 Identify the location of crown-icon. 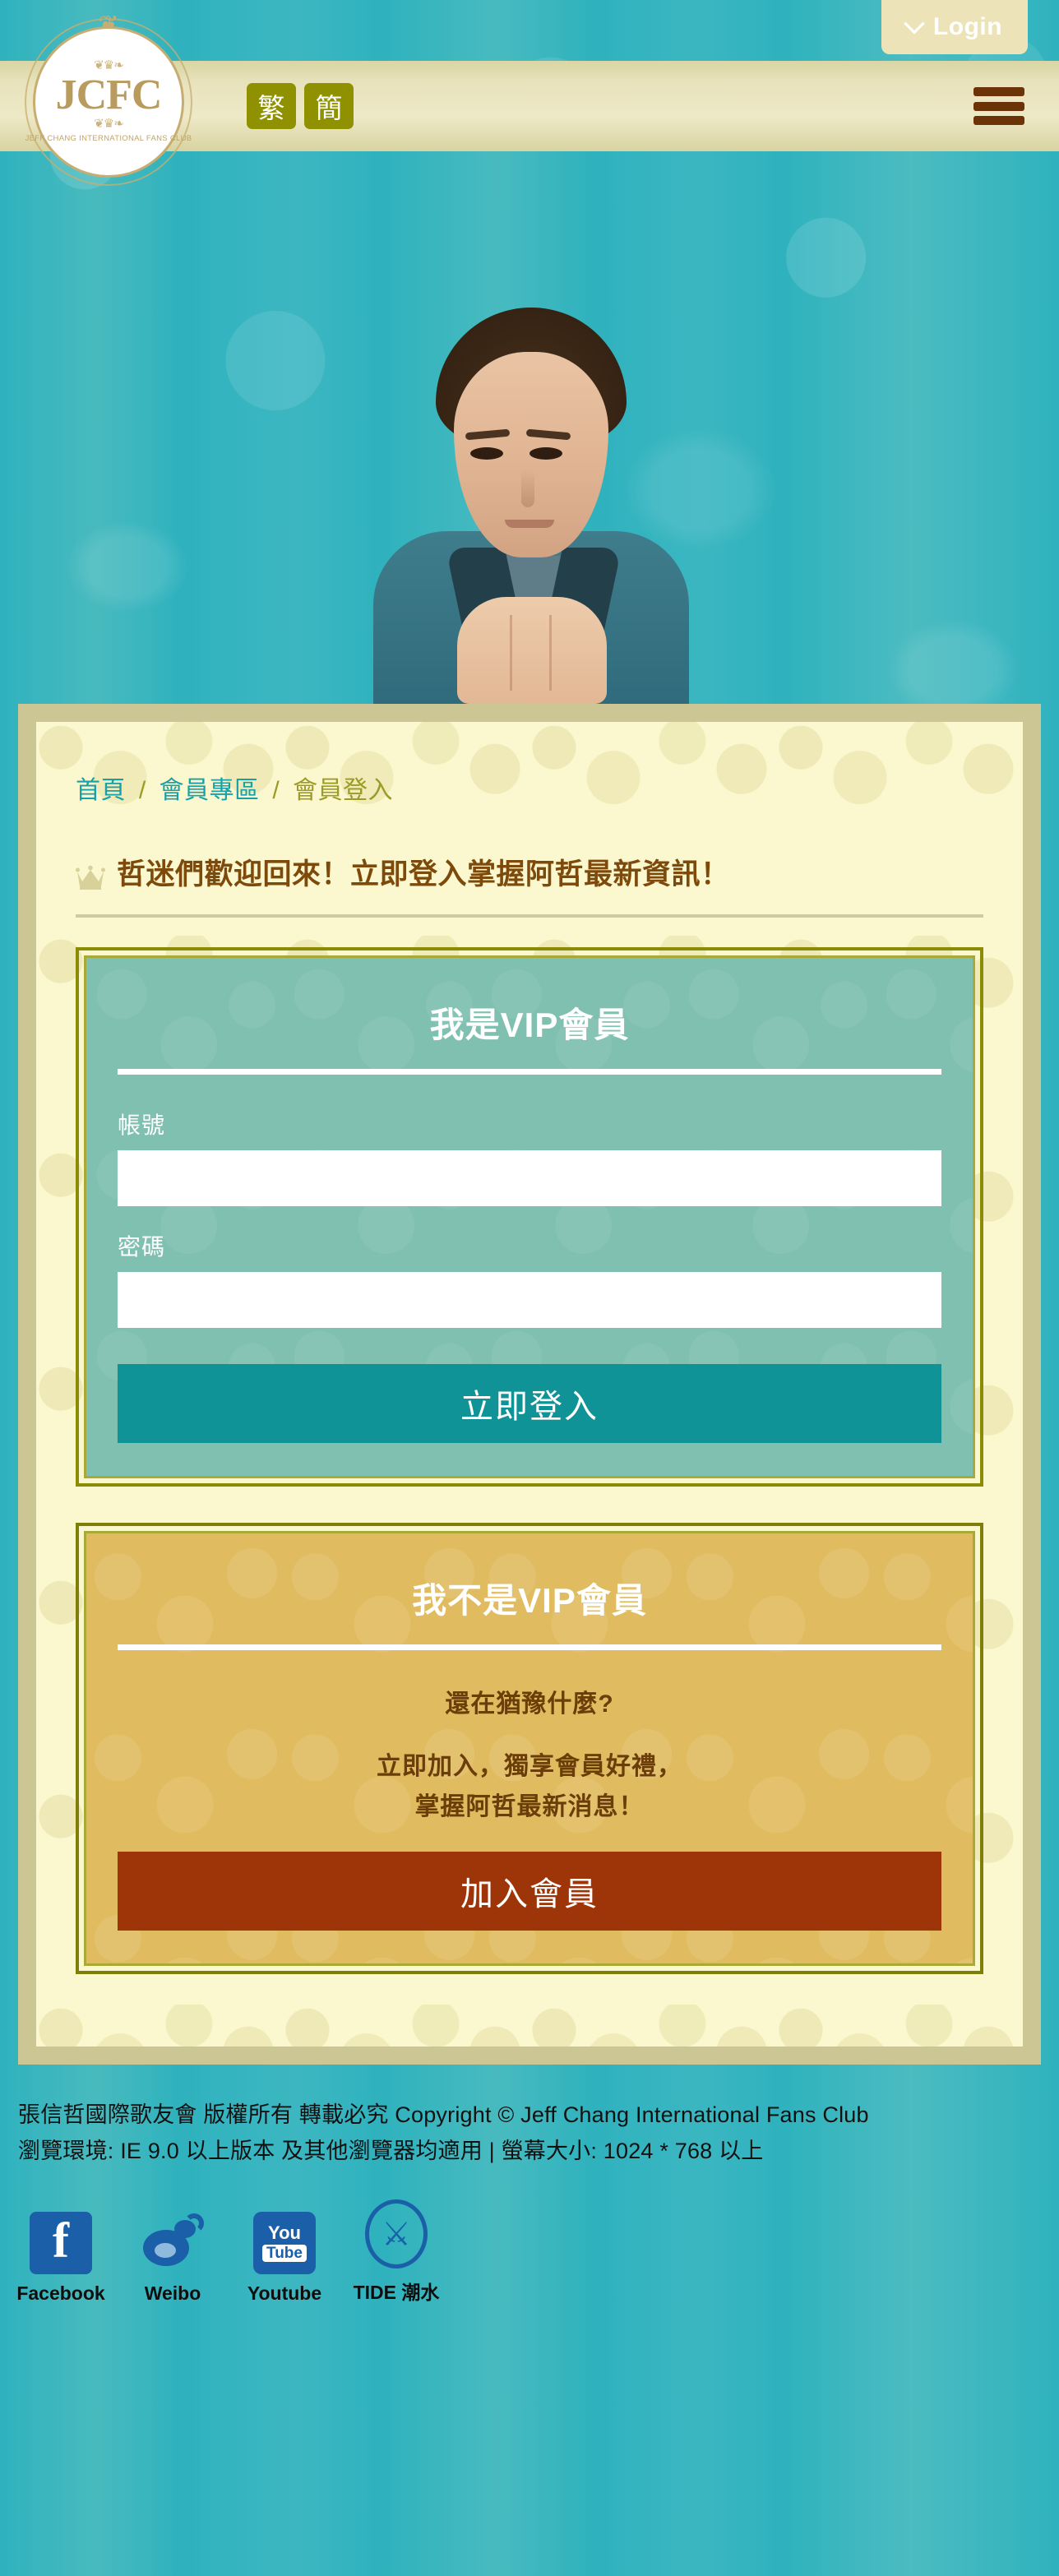
(90, 879).